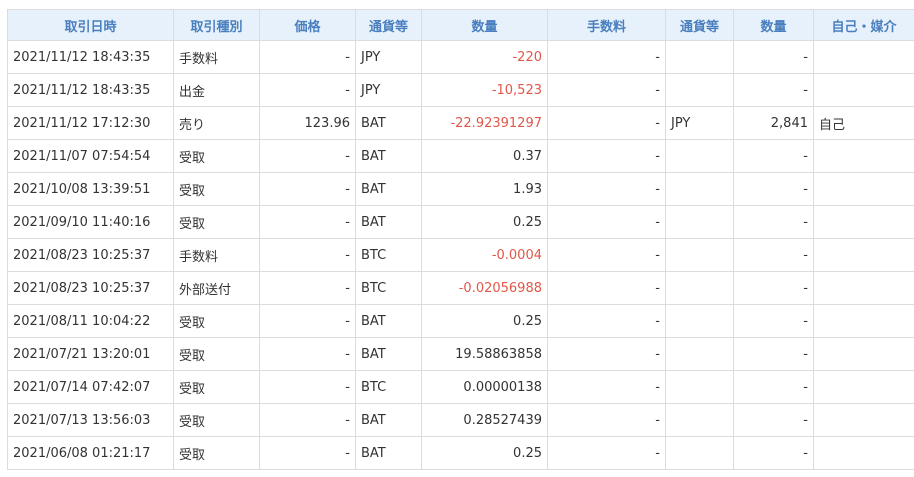  Describe the element at coordinates (484, 387) in the screenshot. I see `cell-quantity: 0.00000138` at that location.